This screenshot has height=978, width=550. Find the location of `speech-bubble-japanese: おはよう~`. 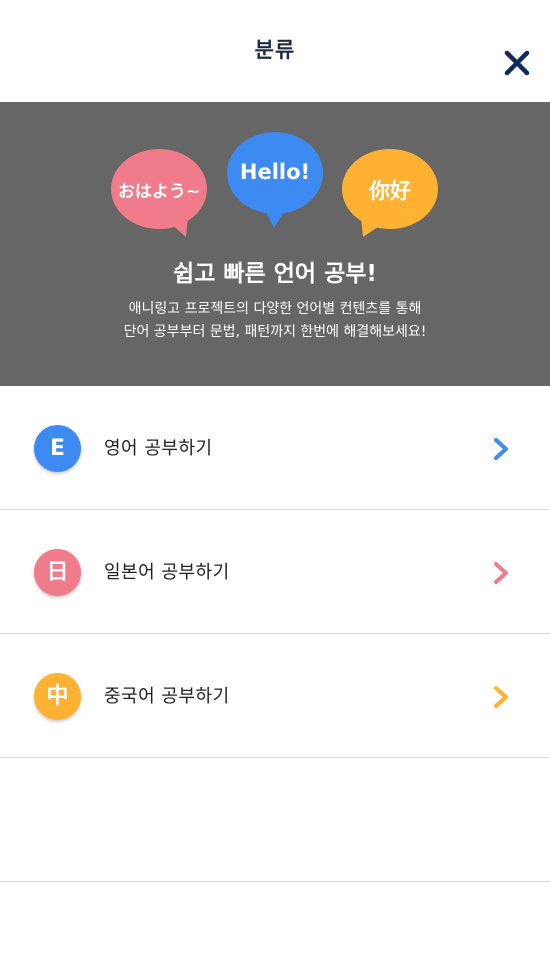

speech-bubble-japanese: おはよう~ is located at coordinates (159, 194).